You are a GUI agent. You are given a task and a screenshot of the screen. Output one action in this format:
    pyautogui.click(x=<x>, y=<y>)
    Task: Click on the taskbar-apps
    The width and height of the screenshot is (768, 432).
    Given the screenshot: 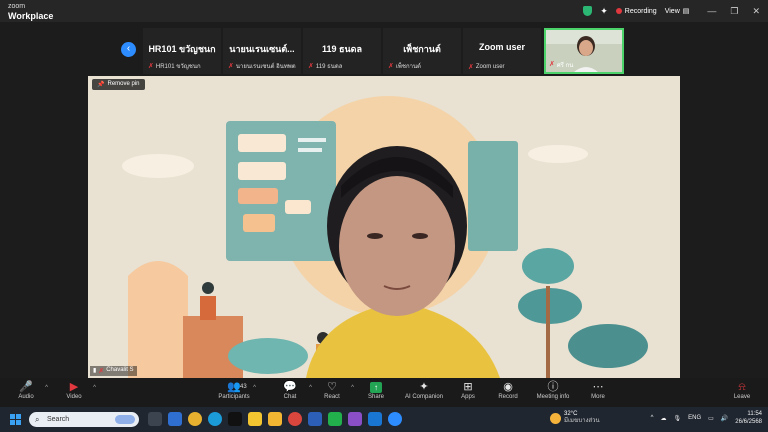 What is the action you would take?
    pyautogui.click(x=275, y=419)
    